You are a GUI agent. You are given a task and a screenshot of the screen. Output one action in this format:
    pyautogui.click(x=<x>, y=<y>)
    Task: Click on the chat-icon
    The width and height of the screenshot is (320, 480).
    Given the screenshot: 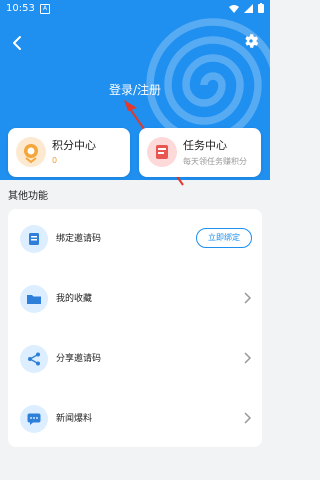 What is the action you would take?
    pyautogui.click(x=34, y=419)
    